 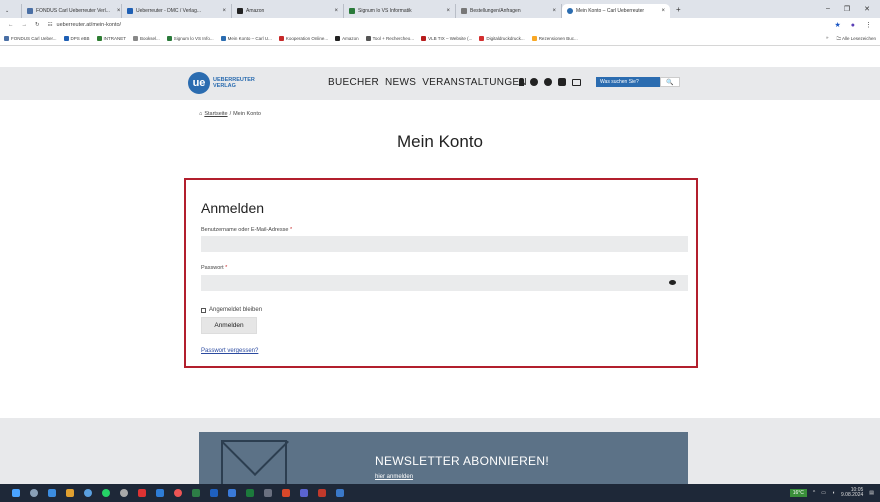 I want to click on tab-signum: Signum lo VS Informatik ×, so click(x=400, y=11).